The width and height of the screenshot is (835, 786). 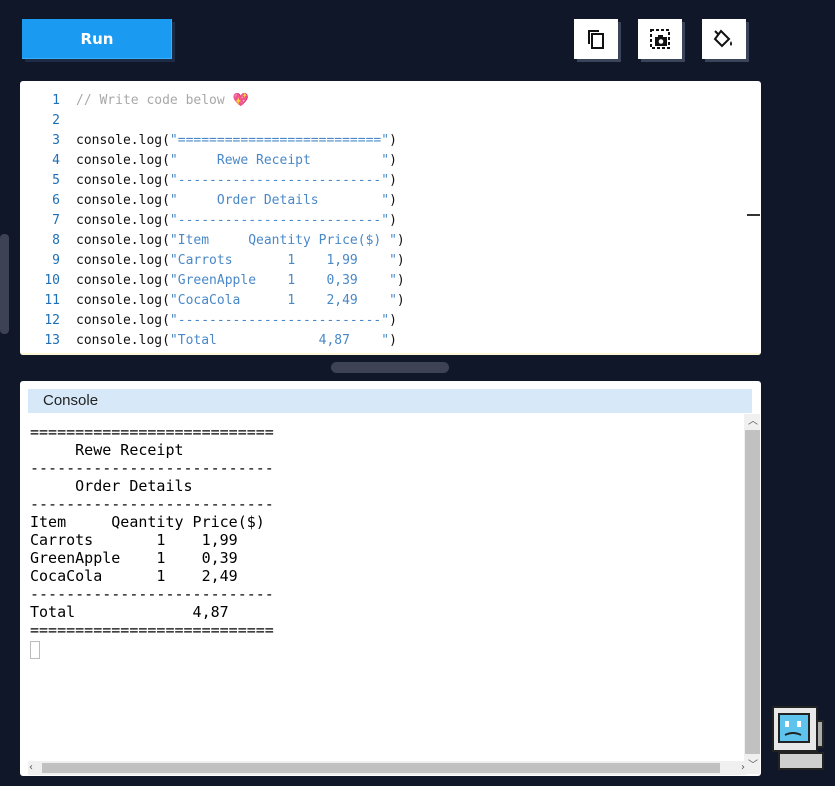 I want to click on code-text: // Write code below 💖, so click(x=162, y=101).